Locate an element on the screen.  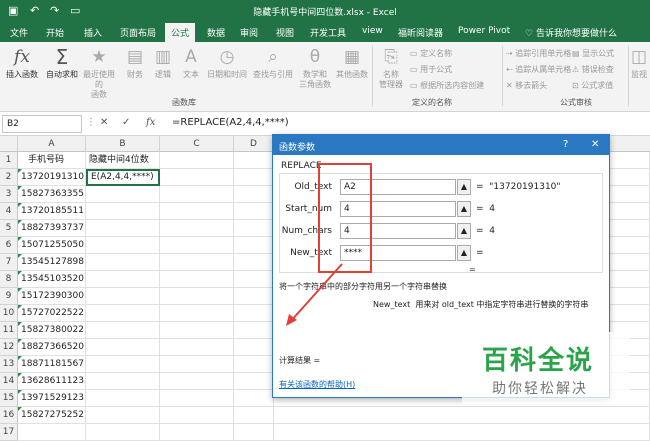
row-header: 8 is located at coordinates (9, 279).